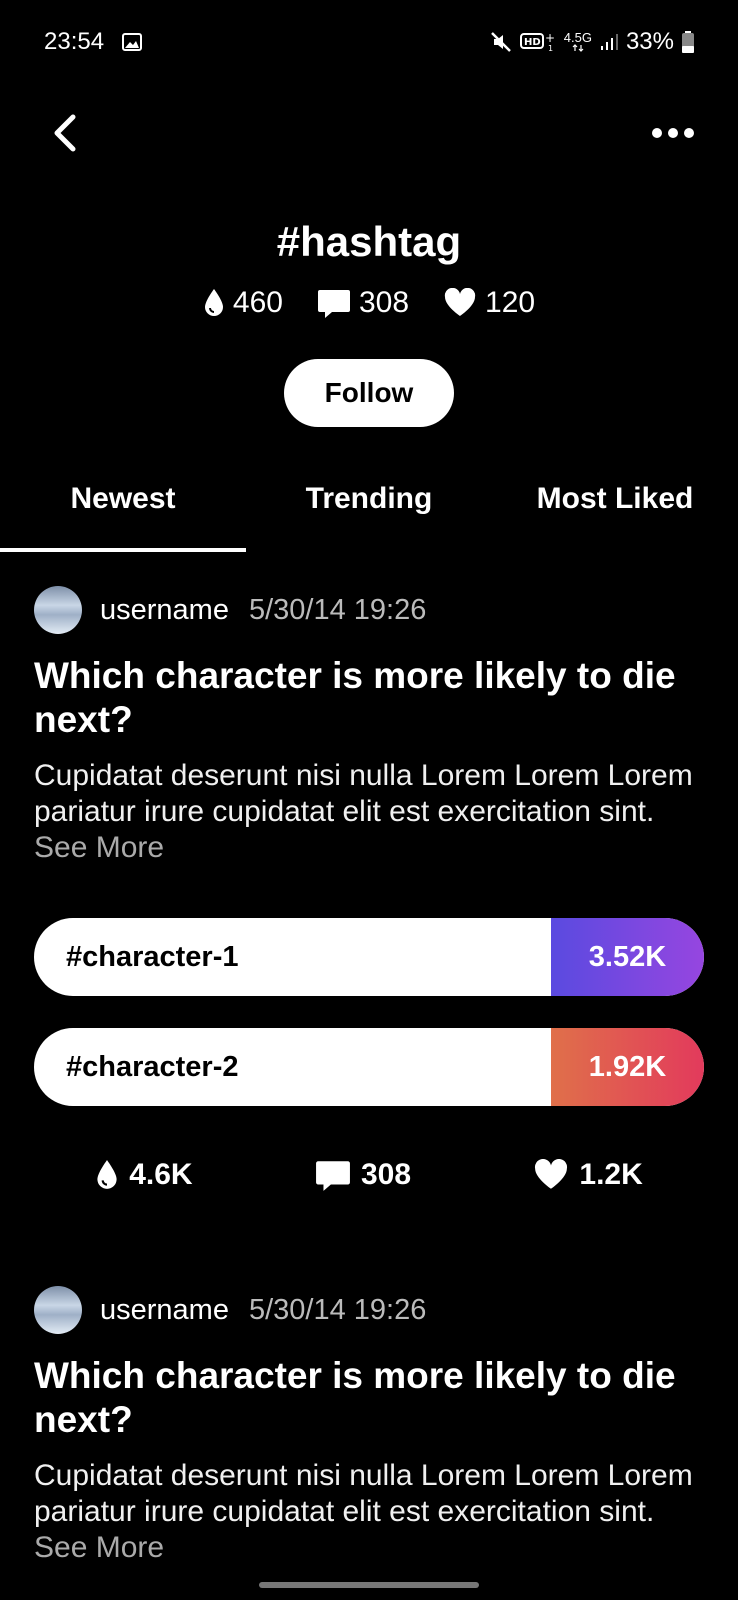  Describe the element at coordinates (611, 1174) in the screenshot. I see `post-likes-count: 1.2K` at that location.